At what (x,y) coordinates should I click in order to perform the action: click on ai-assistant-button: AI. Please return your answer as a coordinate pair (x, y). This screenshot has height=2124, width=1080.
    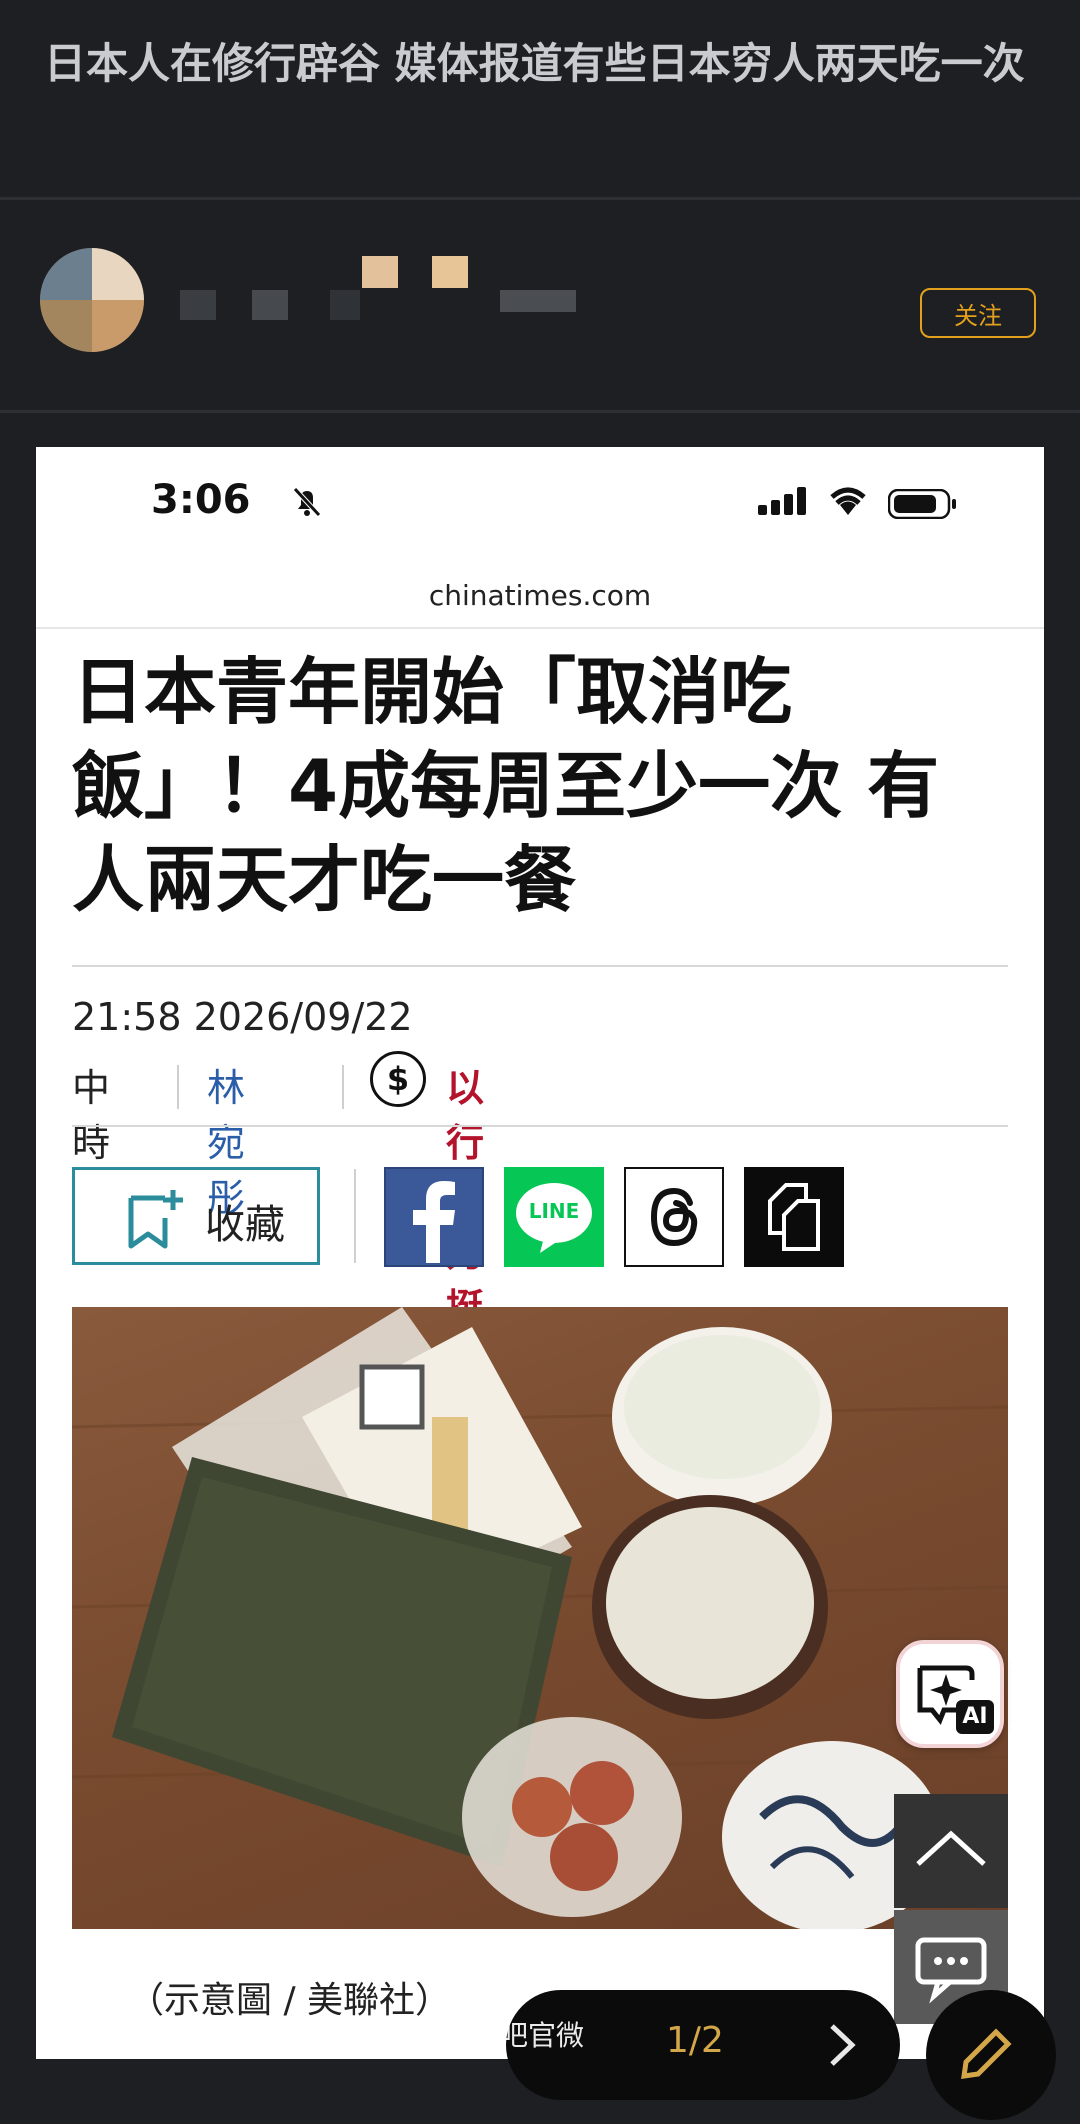
    Looking at the image, I should click on (950, 1694).